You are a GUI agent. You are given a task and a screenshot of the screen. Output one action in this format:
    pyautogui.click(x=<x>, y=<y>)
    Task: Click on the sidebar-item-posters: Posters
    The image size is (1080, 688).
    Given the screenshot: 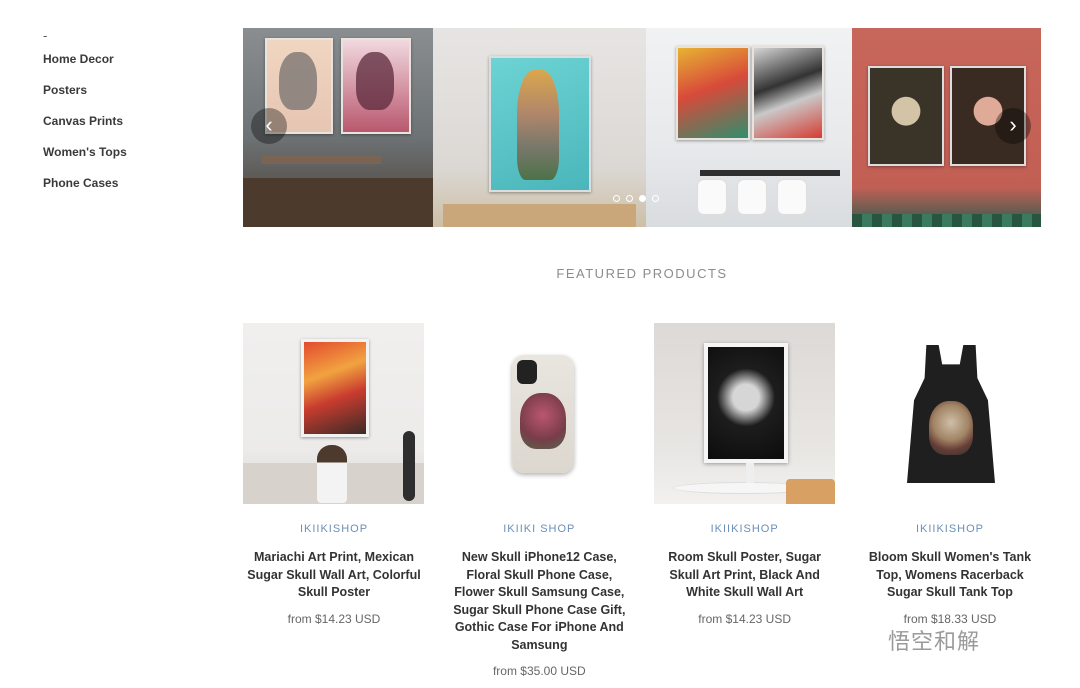 What is the action you would take?
    pyautogui.click(x=123, y=96)
    